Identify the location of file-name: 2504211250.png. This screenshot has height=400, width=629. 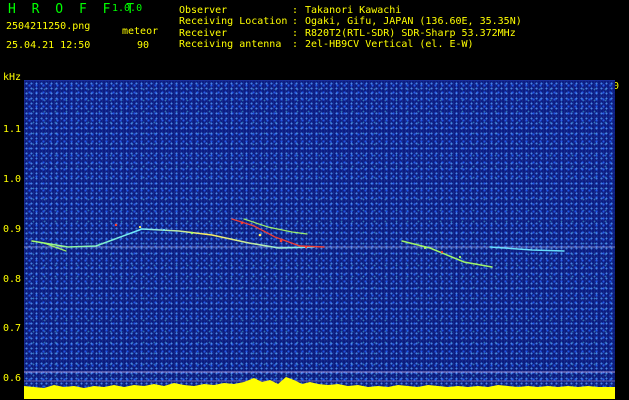
(48, 26).